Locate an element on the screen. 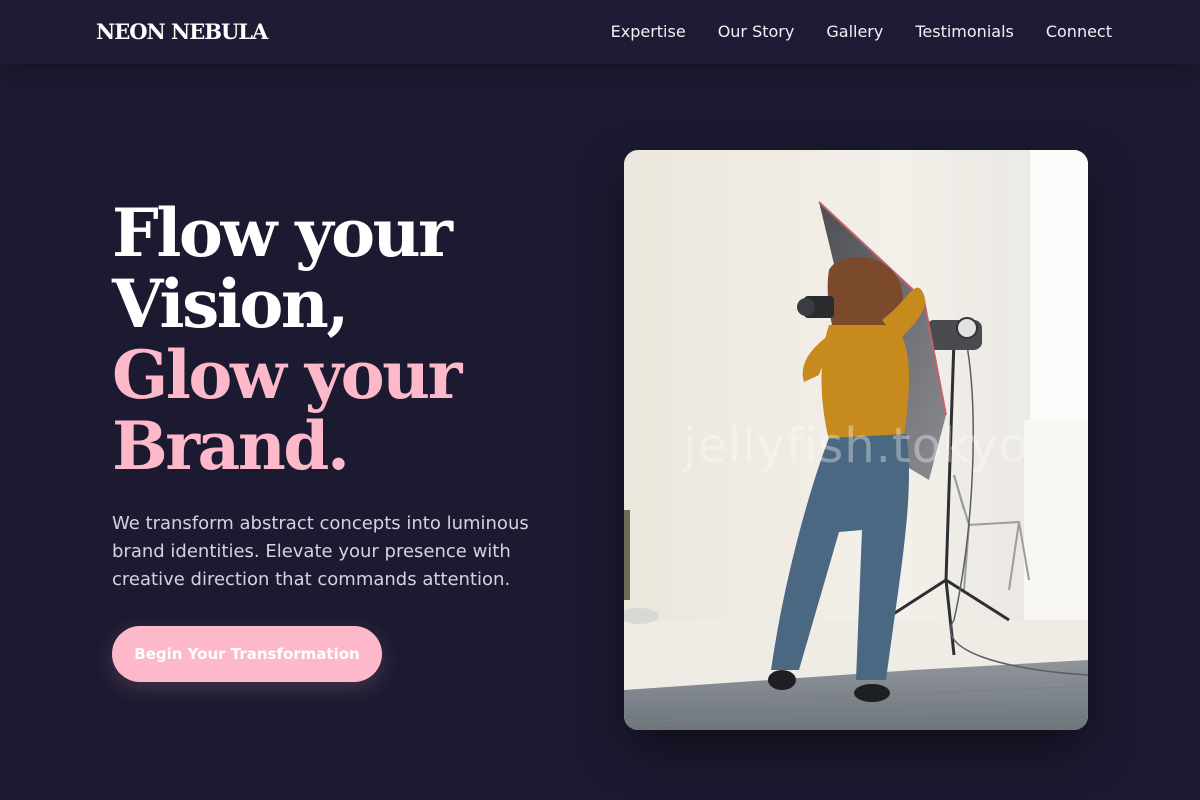 The width and height of the screenshot is (1200, 800). hero-headline: Flow your Vision, Glow your Brand. is located at coordinates (347, 340).